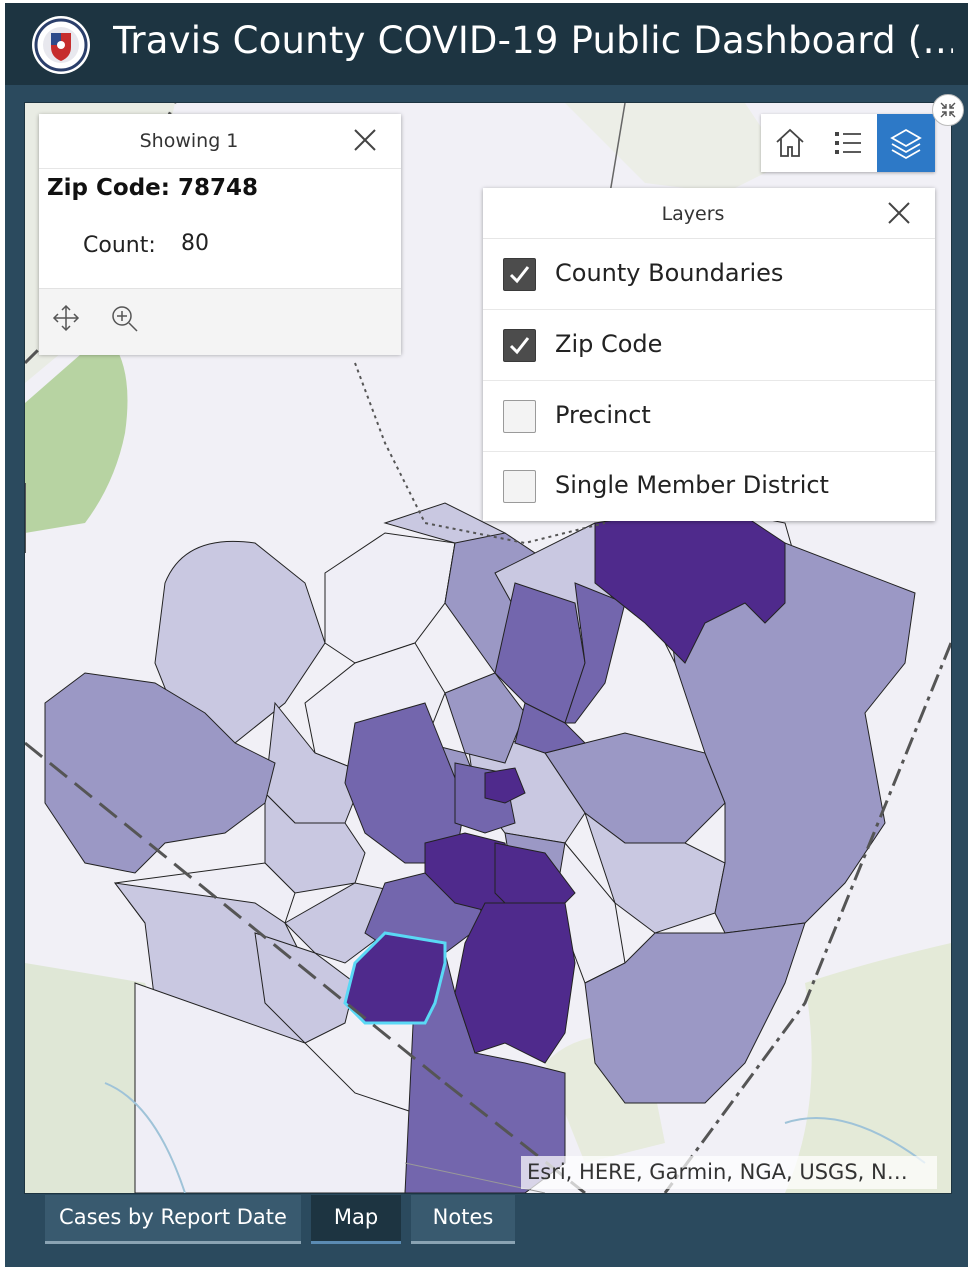  What do you see at coordinates (709, 345) in the screenshot?
I see `layer-item-zip-code: Zip Code` at bounding box center [709, 345].